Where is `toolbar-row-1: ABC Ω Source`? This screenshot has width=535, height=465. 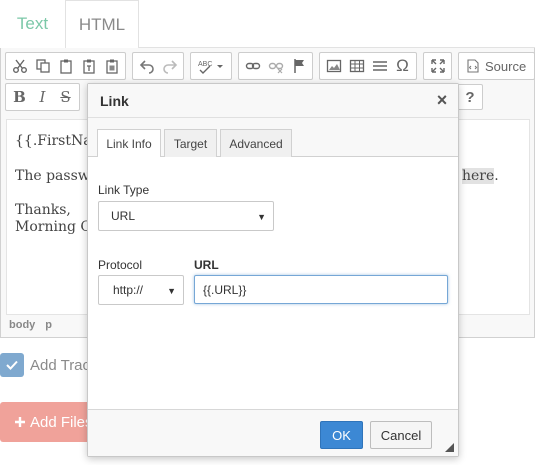
toolbar-row-1: ABC Ω Source is located at coordinates (270, 66).